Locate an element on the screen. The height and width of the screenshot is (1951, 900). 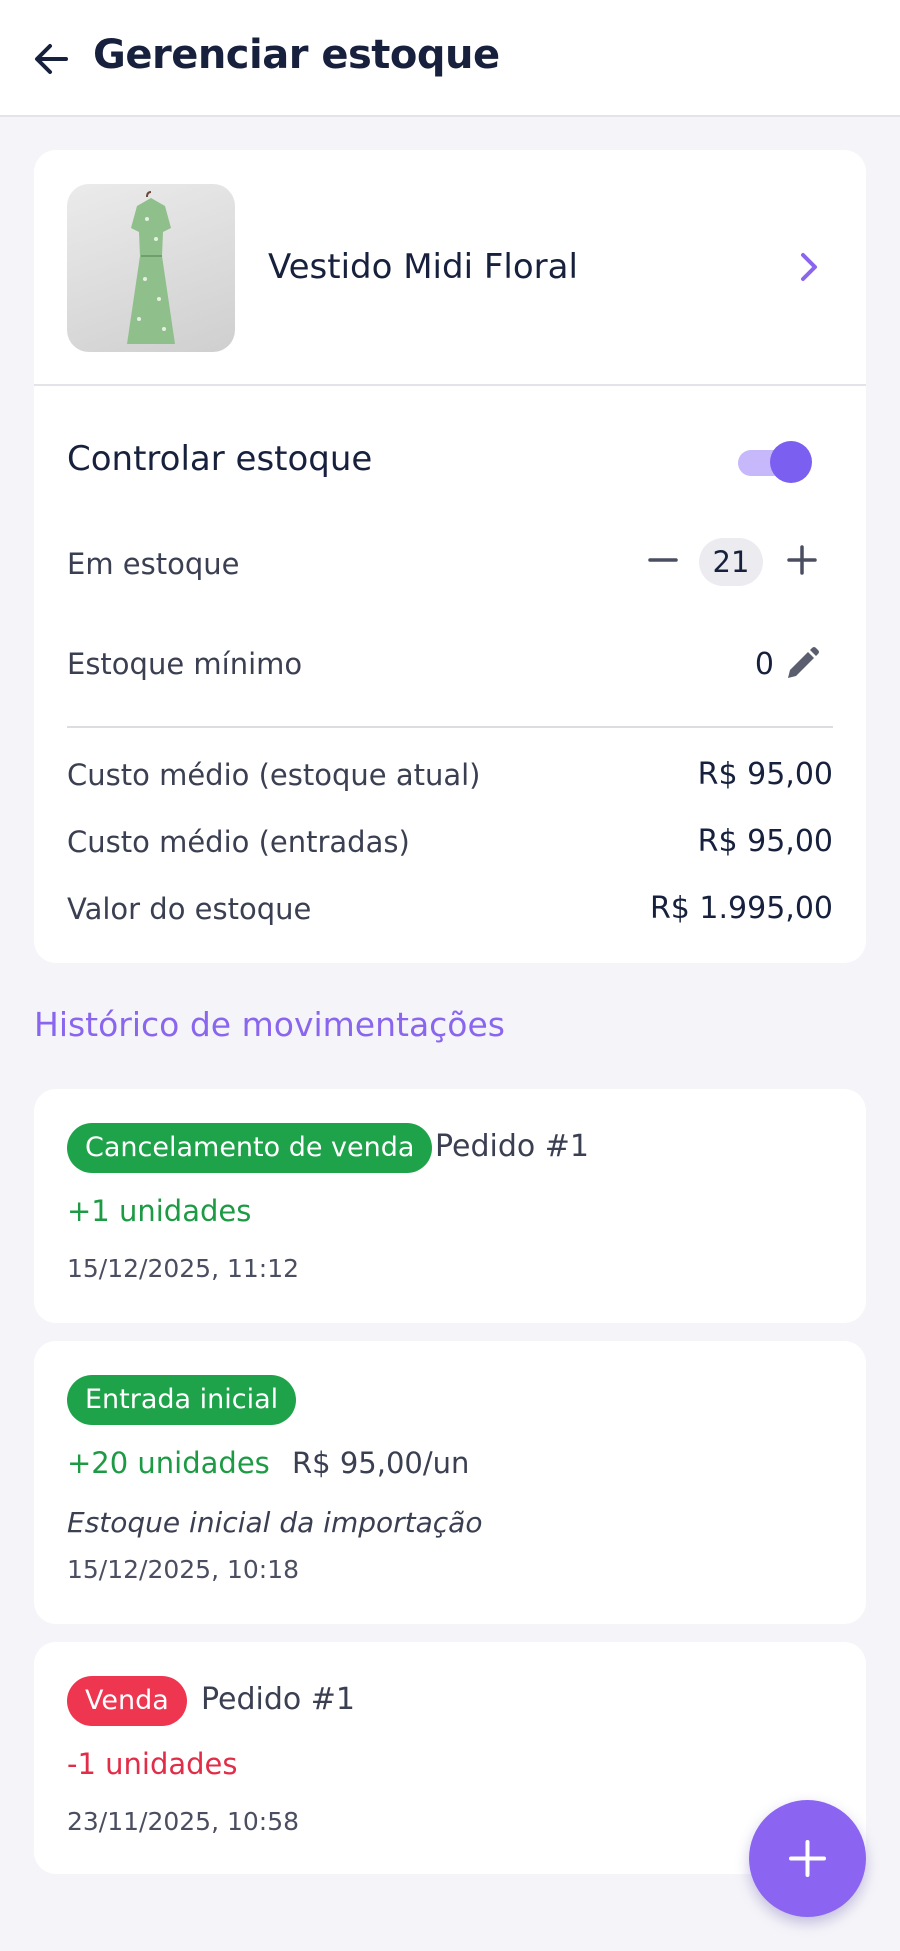
divider is located at coordinates (450, 727).